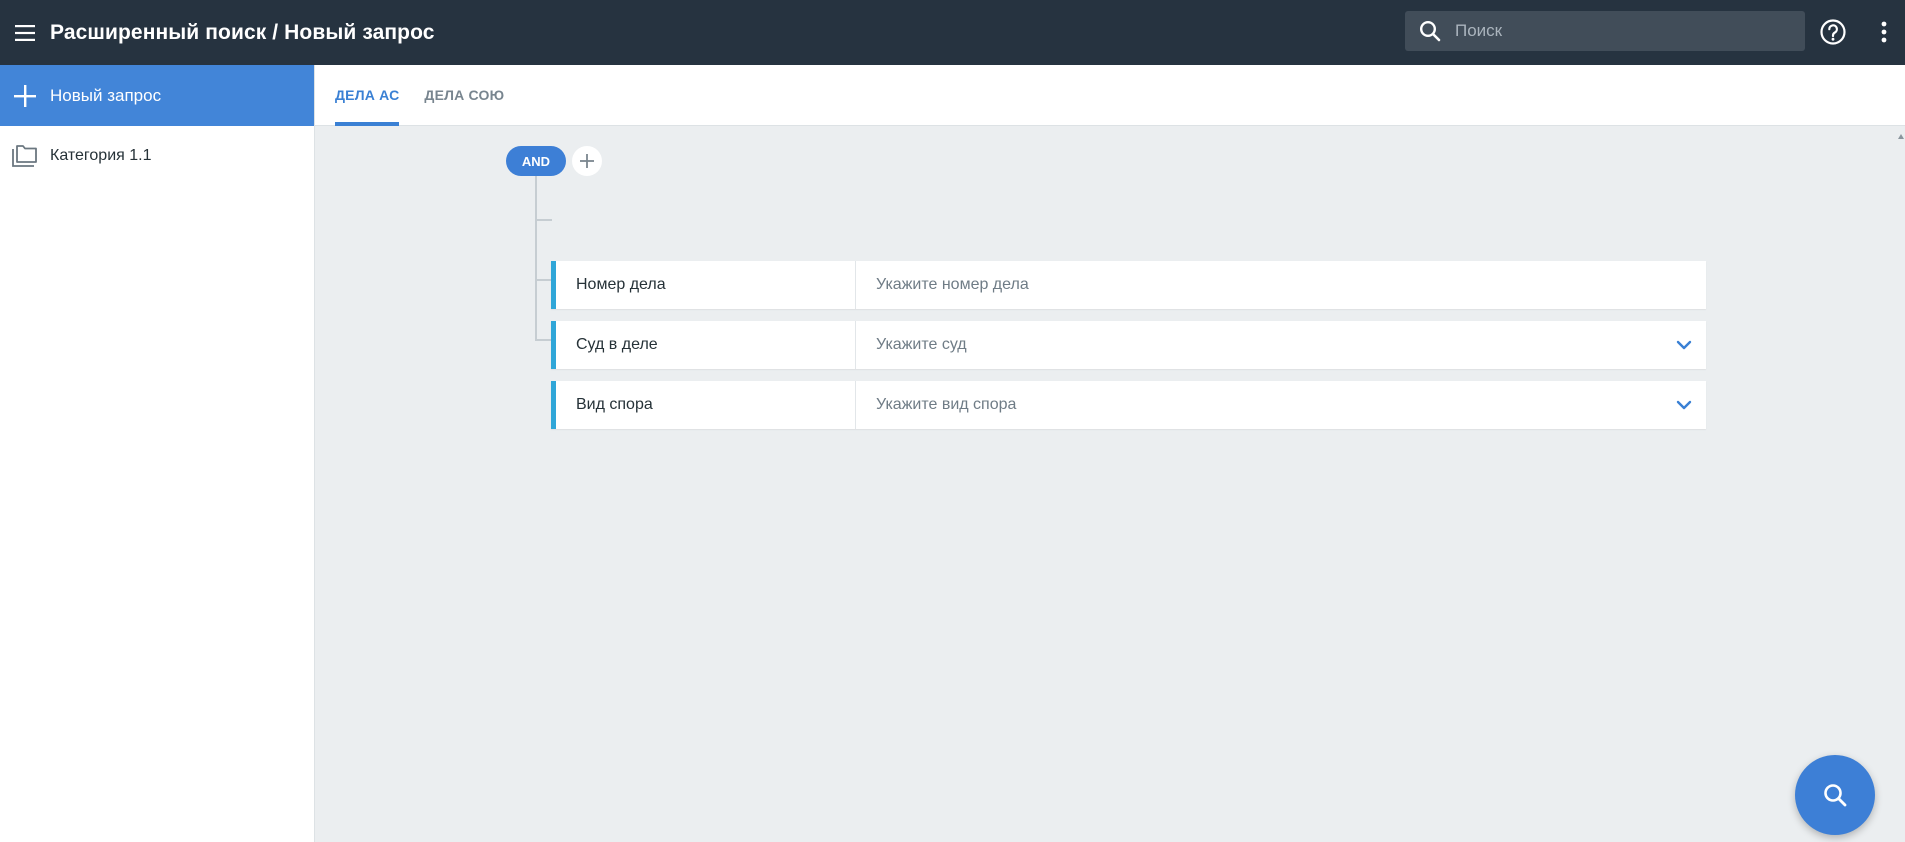 The width and height of the screenshot is (1905, 842). I want to click on new-query-button: Новый запрос, so click(157, 95).